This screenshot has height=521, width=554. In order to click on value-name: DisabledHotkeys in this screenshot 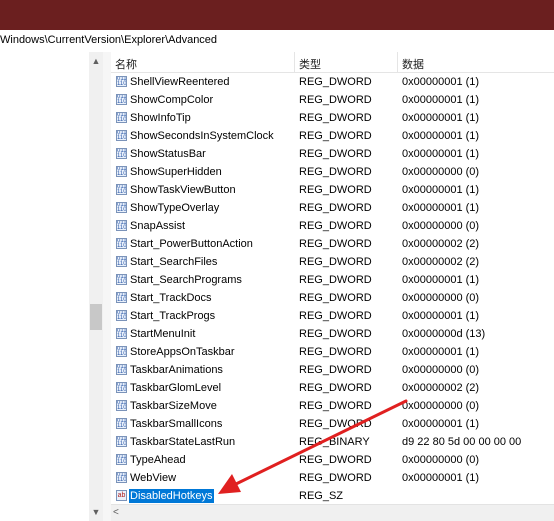, I will do `click(171, 496)`.